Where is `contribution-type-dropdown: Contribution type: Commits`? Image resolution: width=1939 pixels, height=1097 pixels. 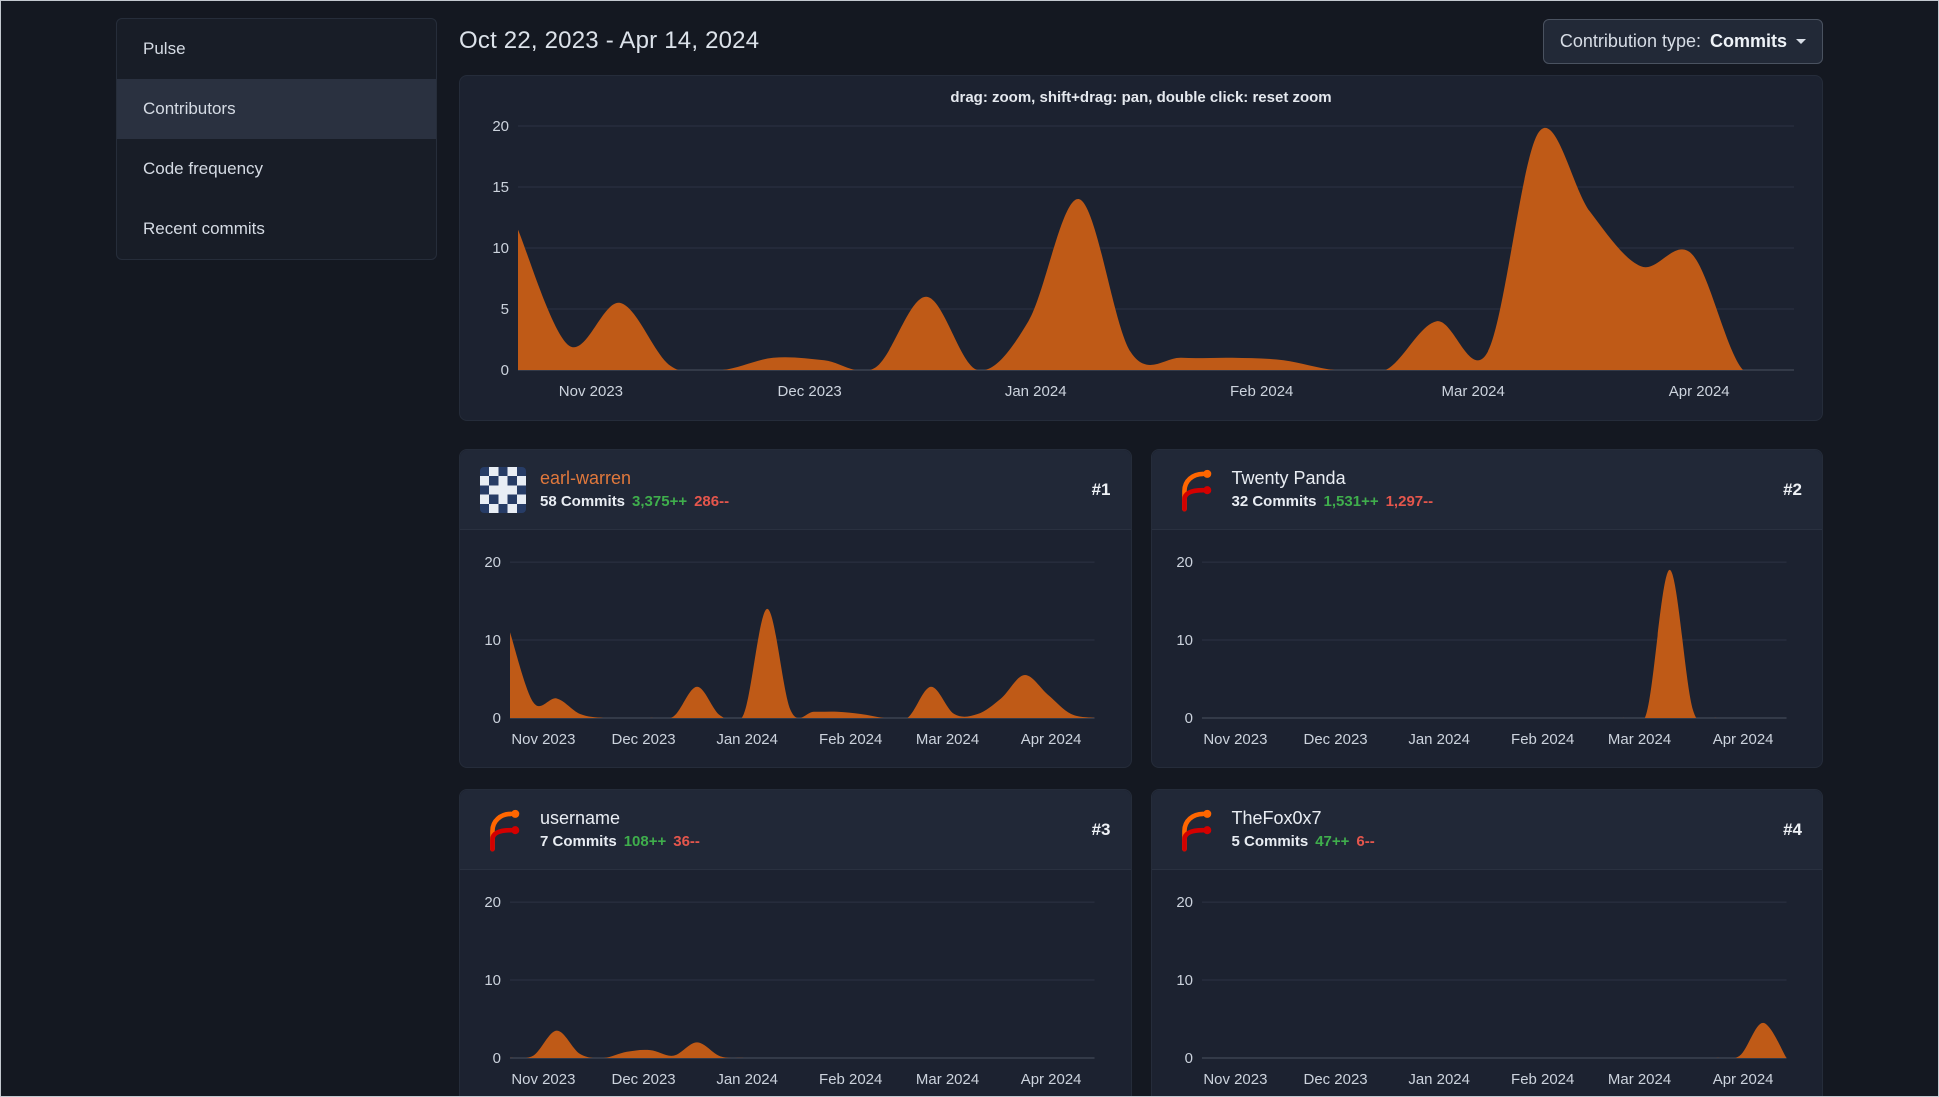 contribution-type-dropdown: Contribution type: Commits is located at coordinates (1682, 41).